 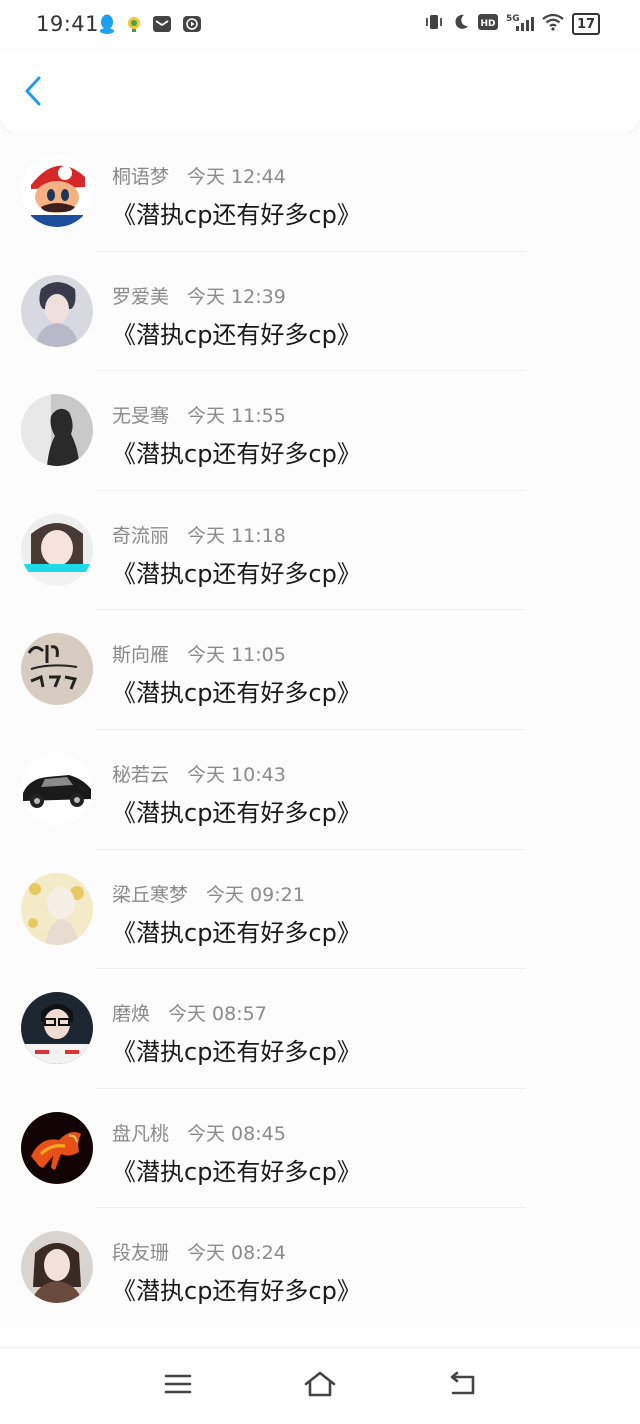 What do you see at coordinates (141, 535) in the screenshot?
I see `sender-name: 奇流丽` at bounding box center [141, 535].